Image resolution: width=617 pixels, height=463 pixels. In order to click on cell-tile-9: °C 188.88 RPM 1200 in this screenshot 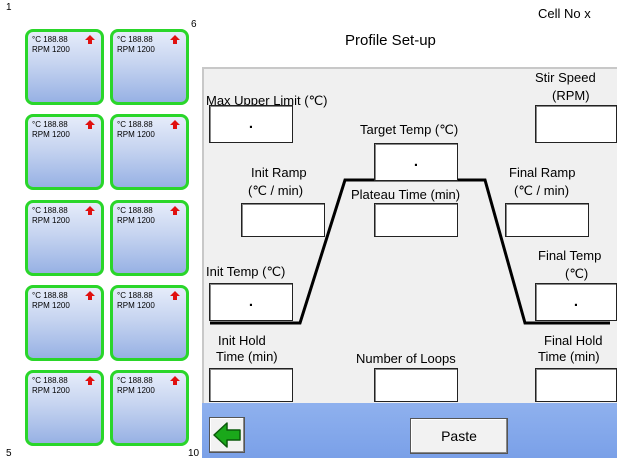, I will do `click(149, 323)`.